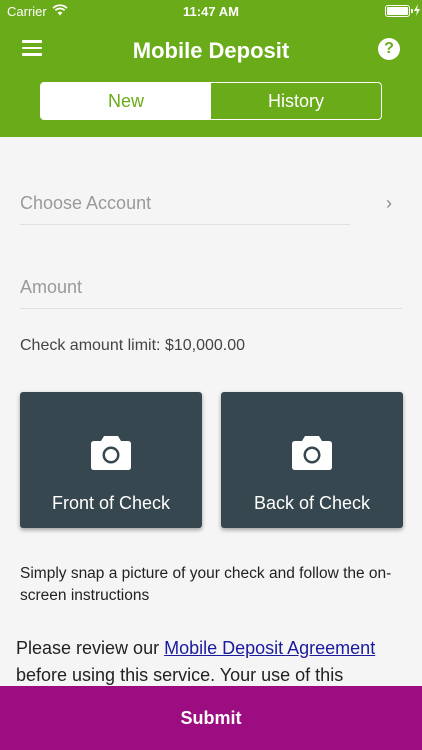 This screenshot has width=422, height=750. Describe the element at coordinates (111, 503) in the screenshot. I see `front-of-check-label: Front of Check` at that location.